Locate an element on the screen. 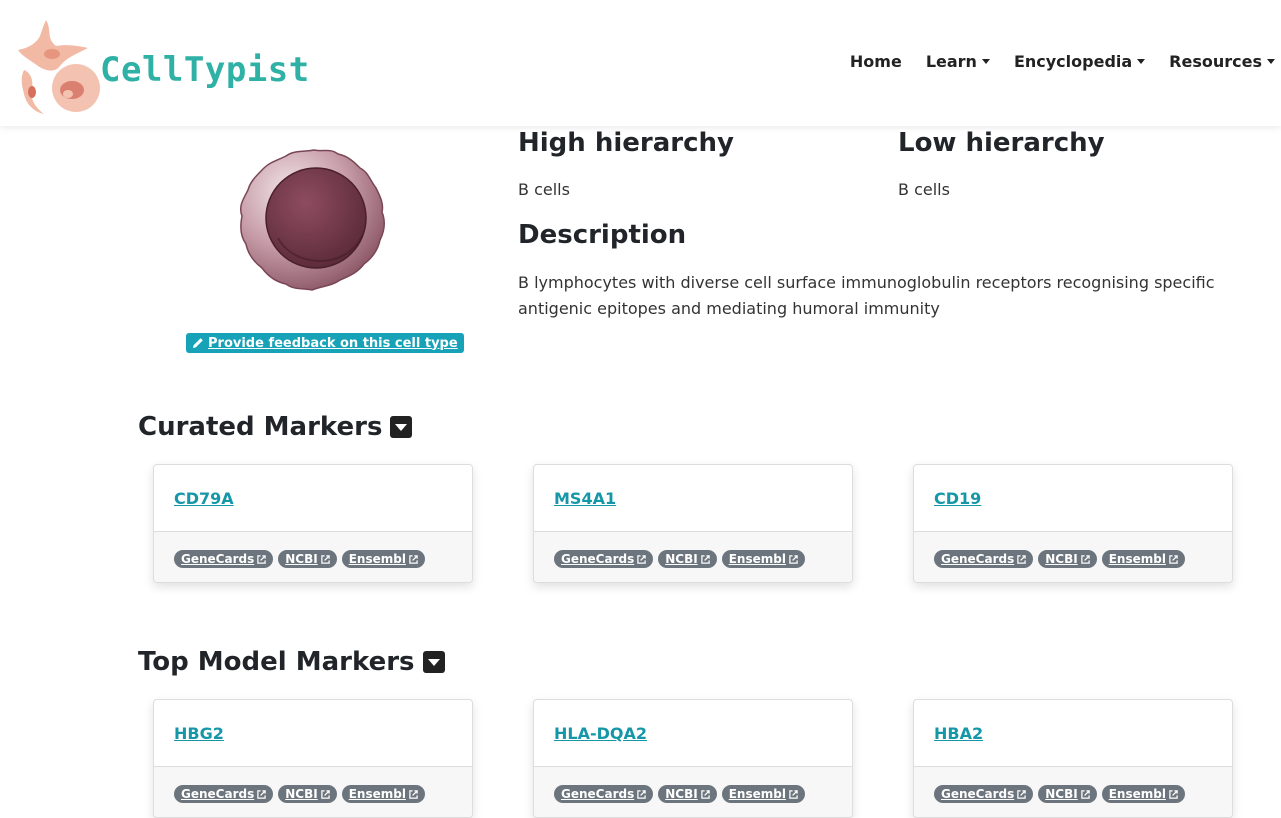 This screenshot has height=818, width=1281. gene-link: HBG2 is located at coordinates (199, 733).